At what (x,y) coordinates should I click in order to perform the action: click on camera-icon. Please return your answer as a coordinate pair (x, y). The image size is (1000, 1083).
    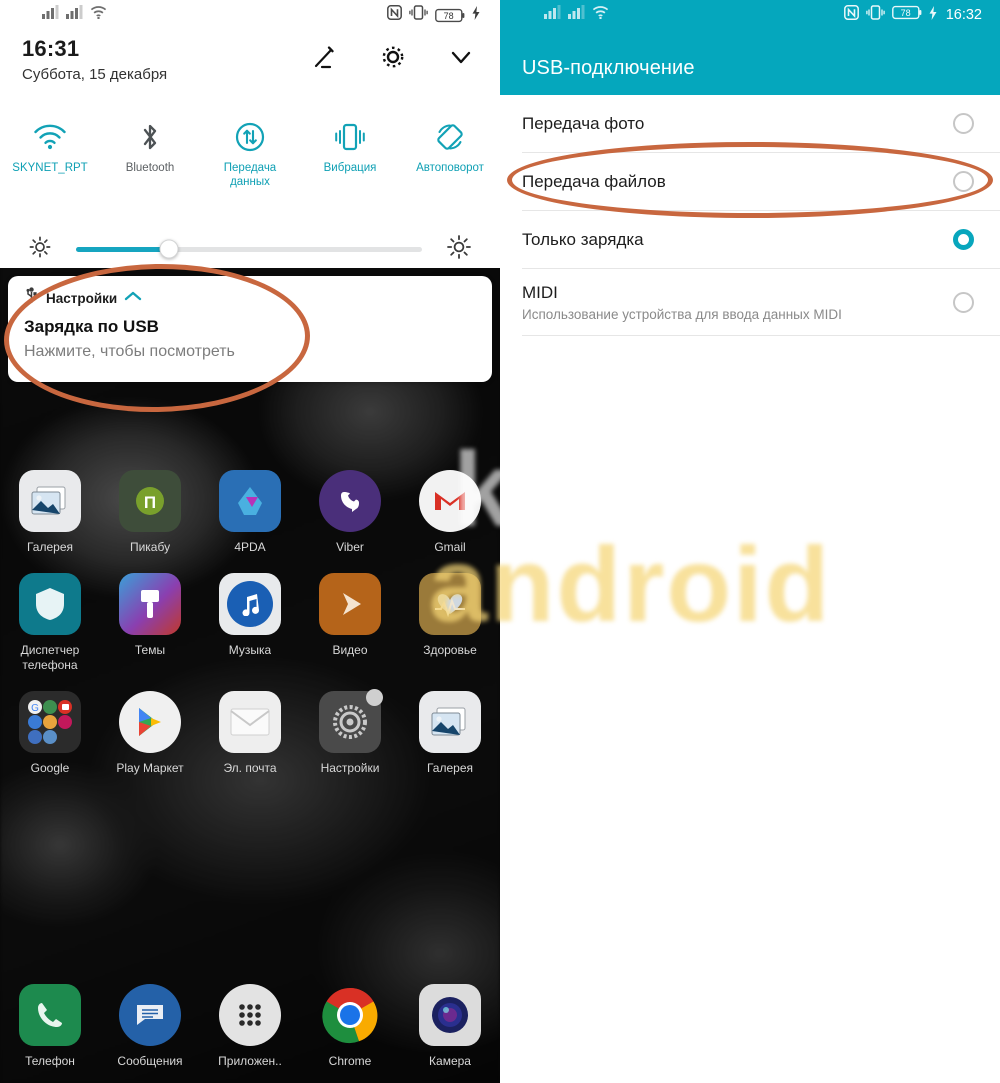
    Looking at the image, I should click on (450, 1015).